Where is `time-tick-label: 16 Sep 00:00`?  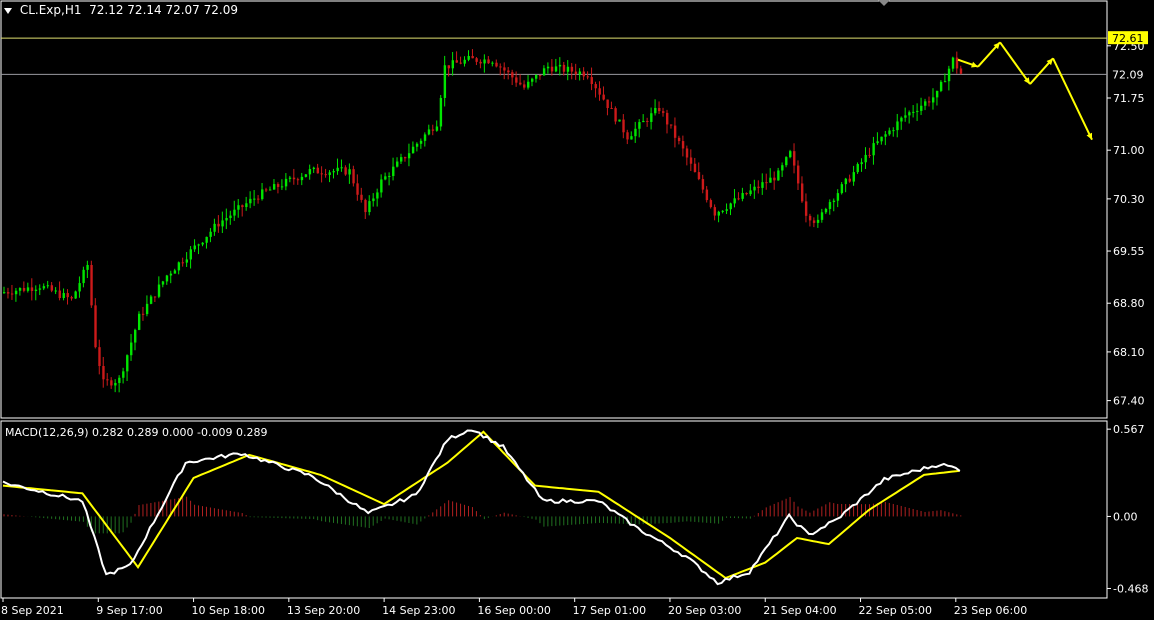 time-tick-label: 16 Sep 00:00 is located at coordinates (513, 610).